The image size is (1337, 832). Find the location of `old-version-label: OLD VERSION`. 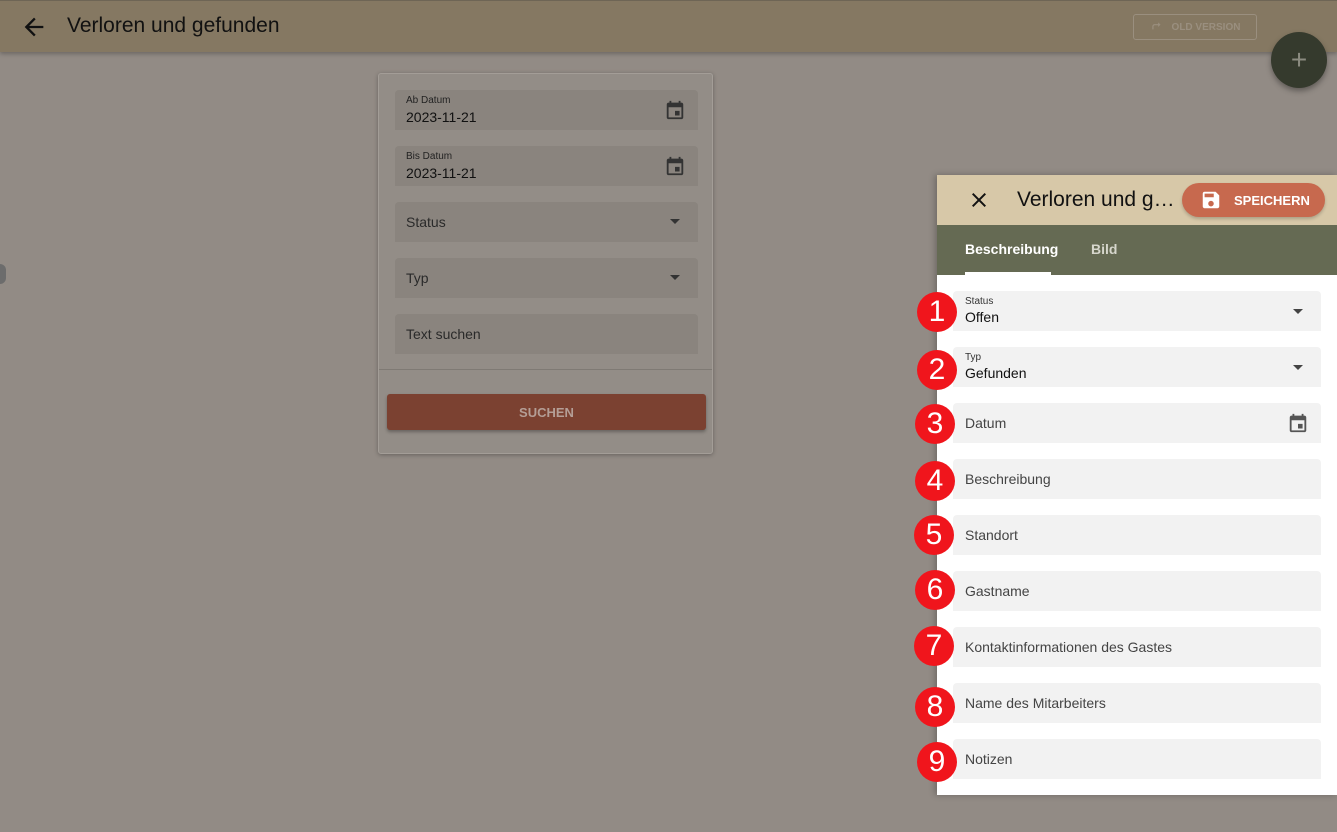

old-version-label: OLD VERSION is located at coordinates (1206, 27).